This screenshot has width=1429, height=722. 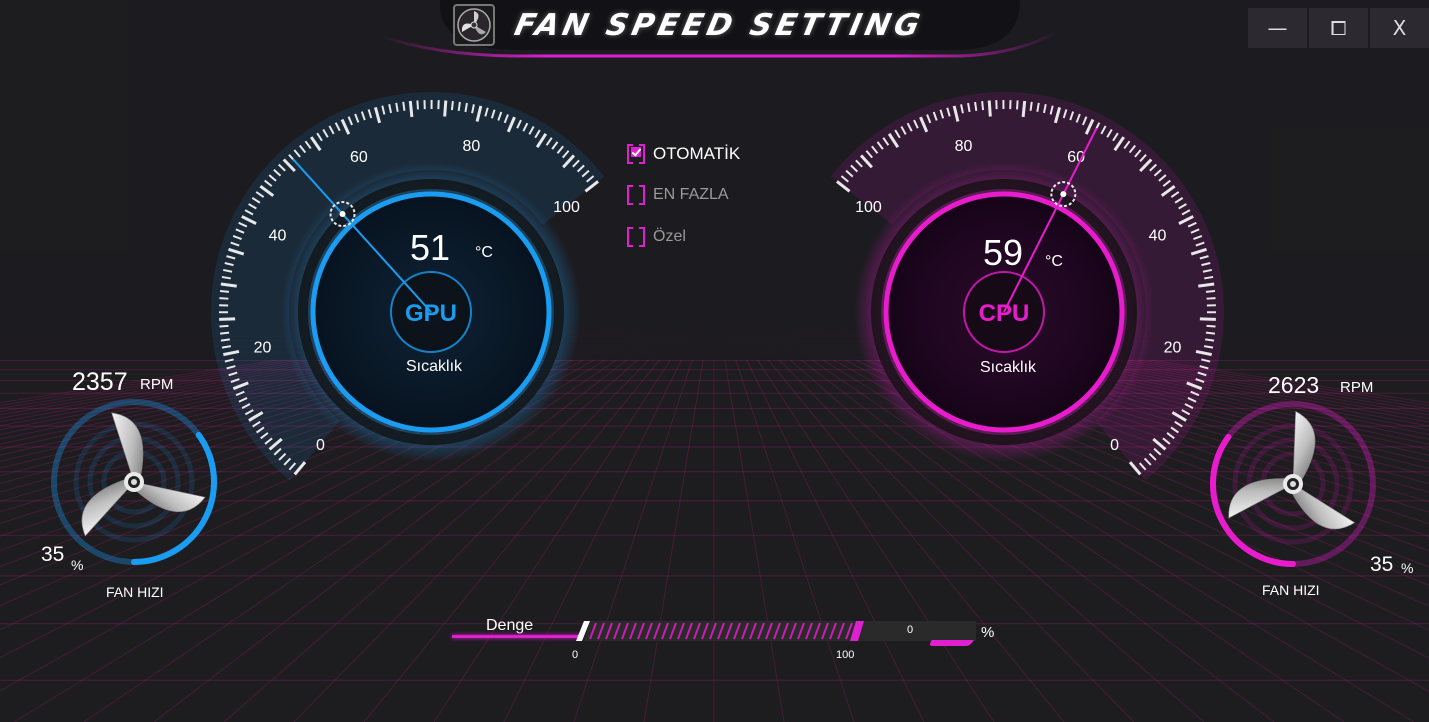 I want to click on slider-label: Denge, so click(x=510, y=625).